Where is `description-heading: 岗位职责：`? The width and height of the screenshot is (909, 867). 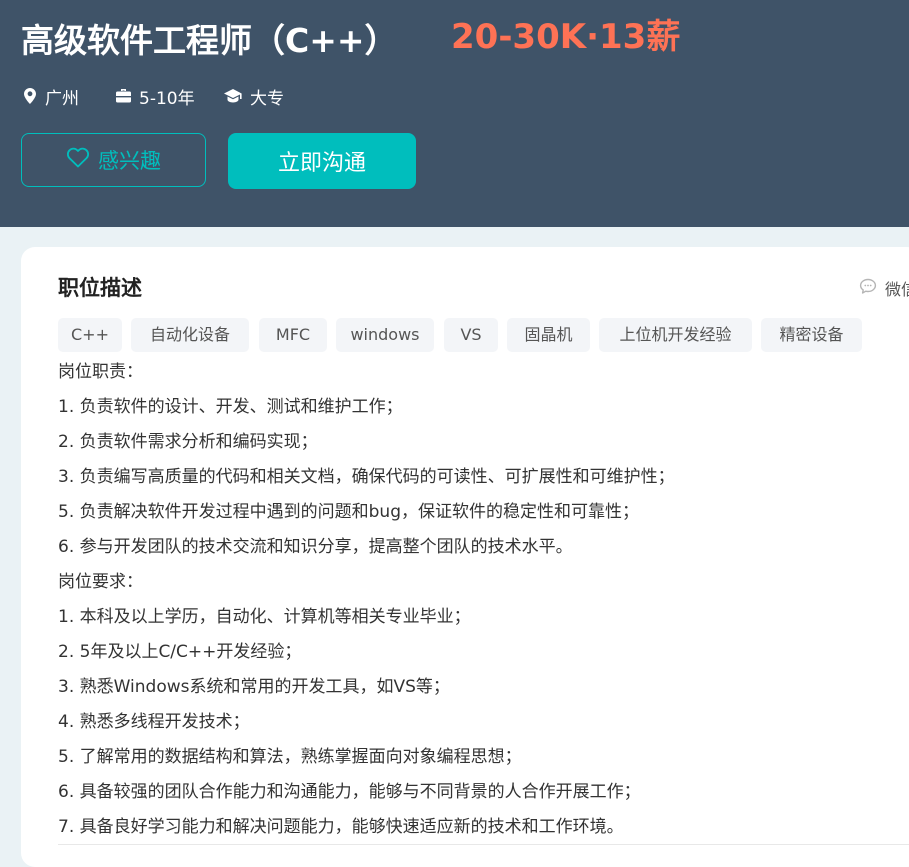
description-heading: 岗位职责： is located at coordinates (100, 372).